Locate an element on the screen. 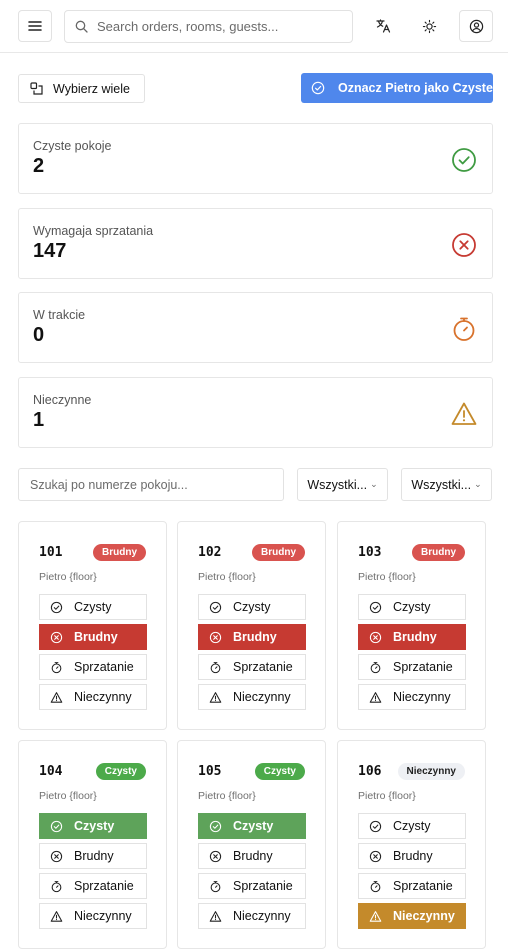 This screenshot has height=949, width=508. multi-select-icon is located at coordinates (36, 88).